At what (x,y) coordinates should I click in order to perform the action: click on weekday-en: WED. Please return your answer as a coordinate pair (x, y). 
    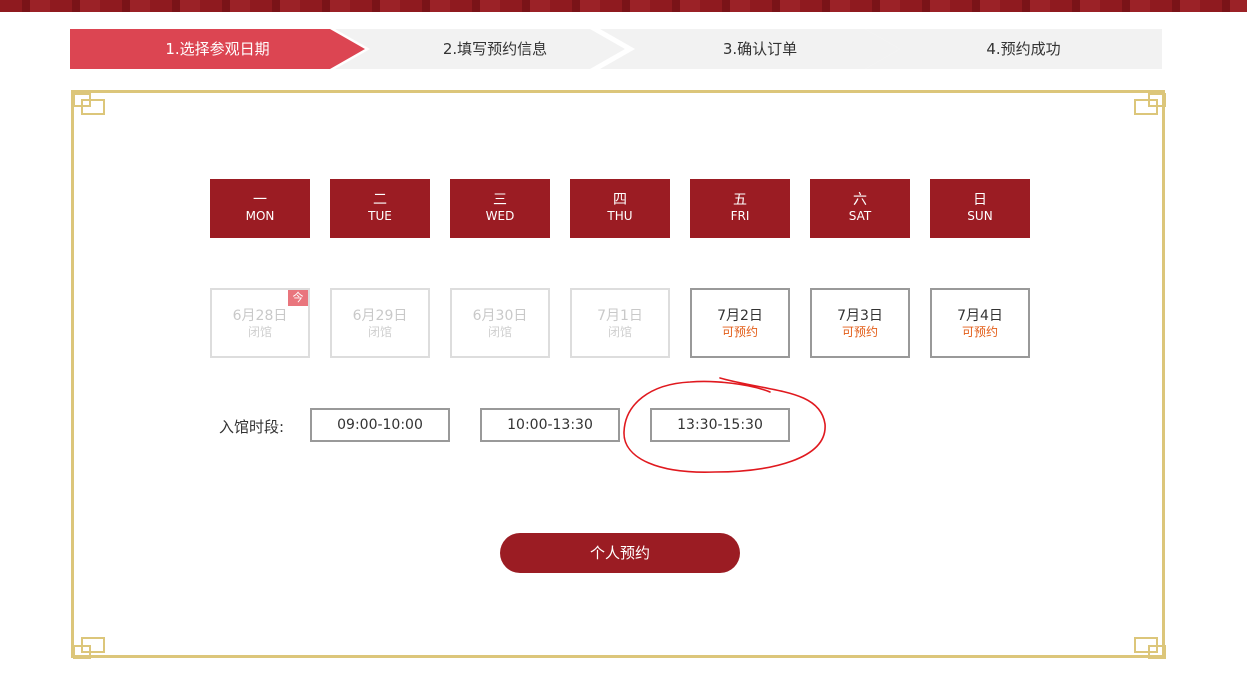
    Looking at the image, I should click on (500, 216).